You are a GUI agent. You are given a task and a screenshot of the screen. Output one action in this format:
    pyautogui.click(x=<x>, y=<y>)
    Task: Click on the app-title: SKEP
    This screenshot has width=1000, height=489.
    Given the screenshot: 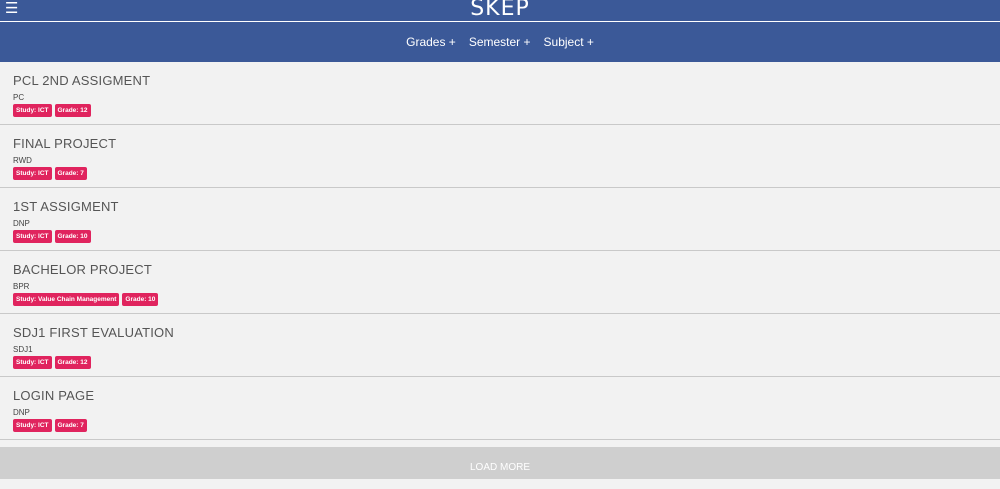 What is the action you would take?
    pyautogui.click(x=500, y=10)
    